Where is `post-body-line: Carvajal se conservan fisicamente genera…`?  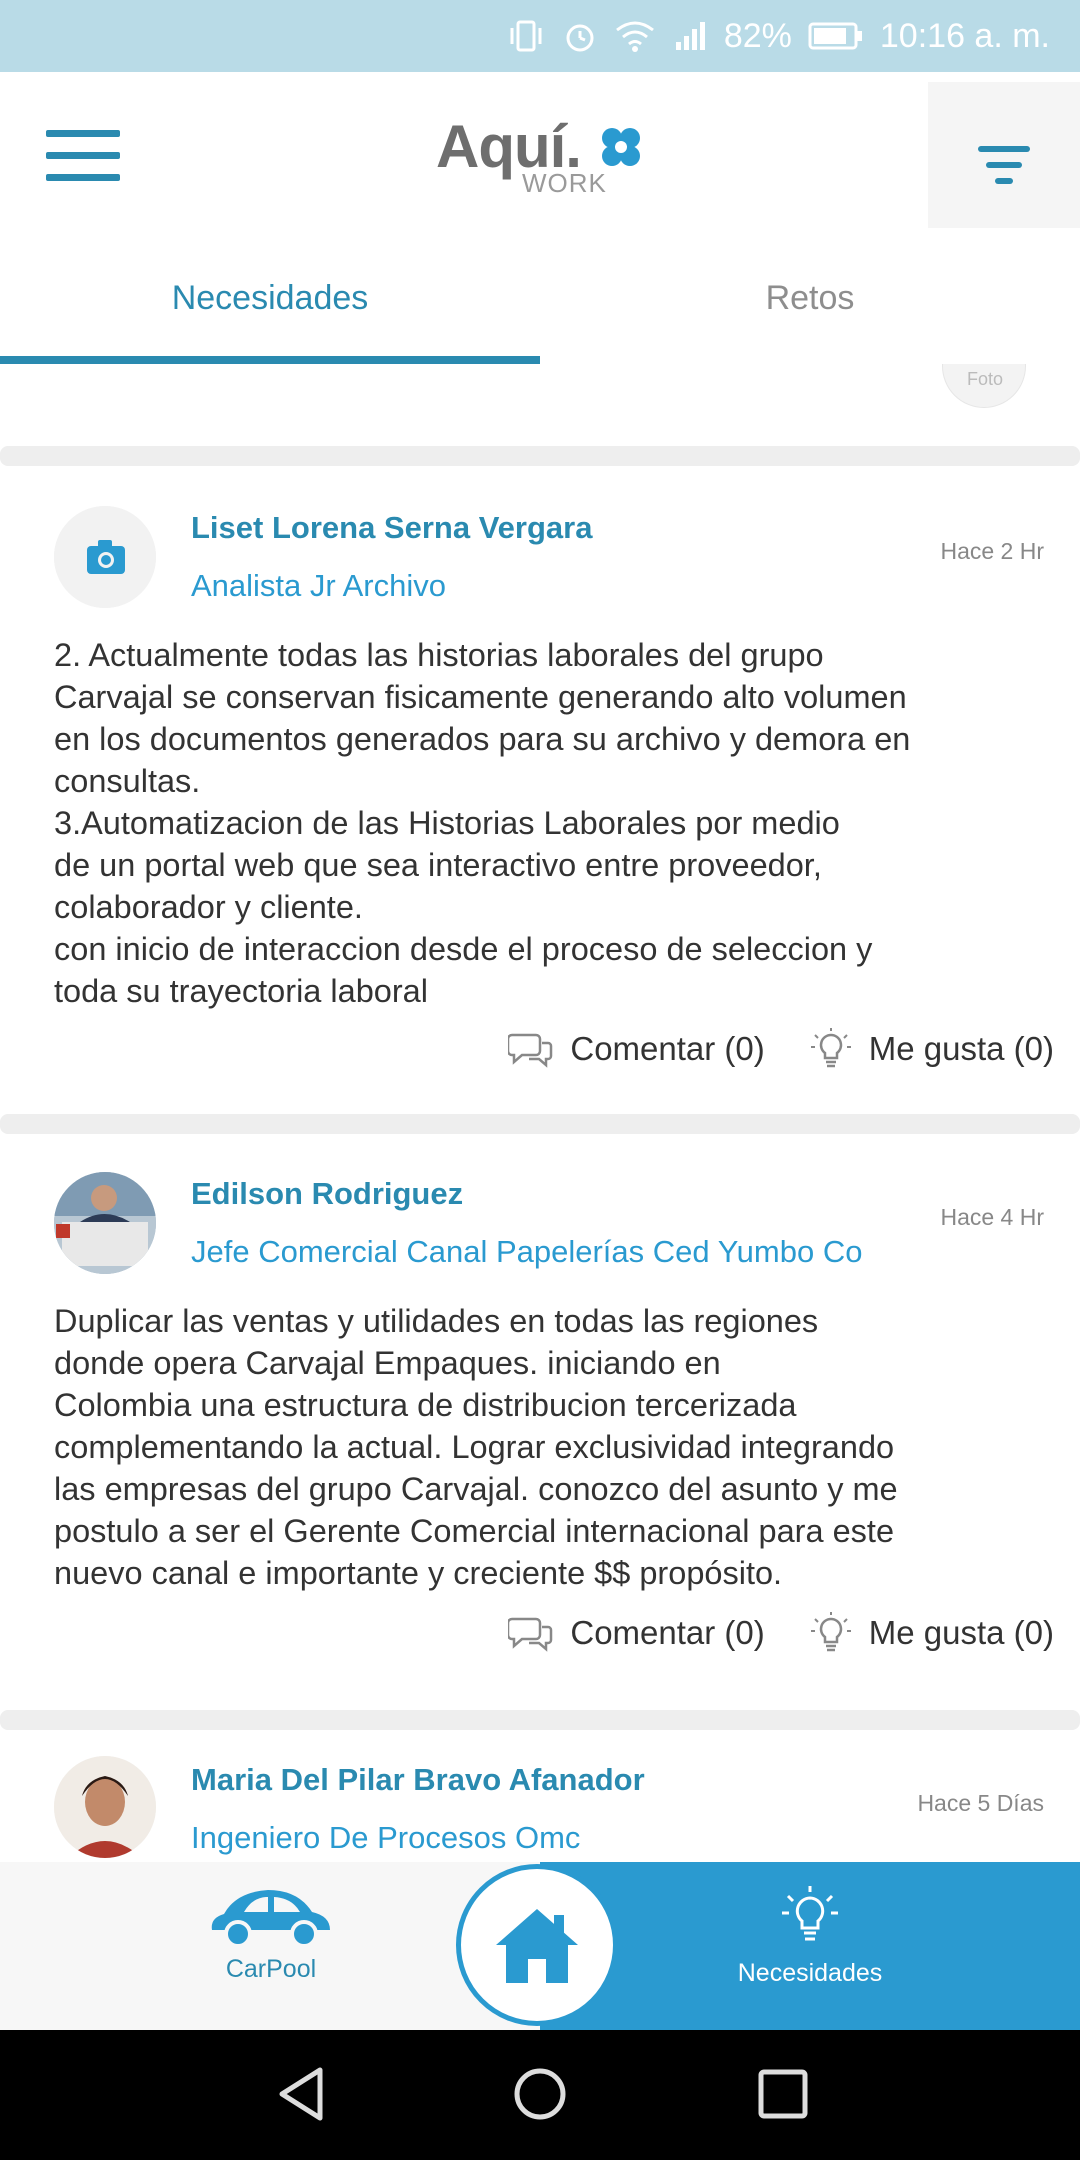 post-body-line: Carvajal se conservan fisicamente genera… is located at coordinates (480, 697).